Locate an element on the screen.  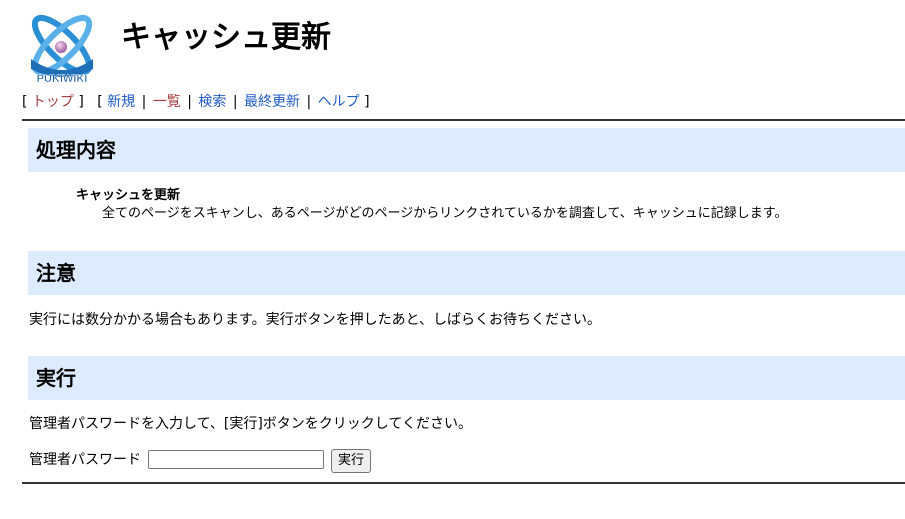
nav-link-new: 新規 is located at coordinates (121, 102).